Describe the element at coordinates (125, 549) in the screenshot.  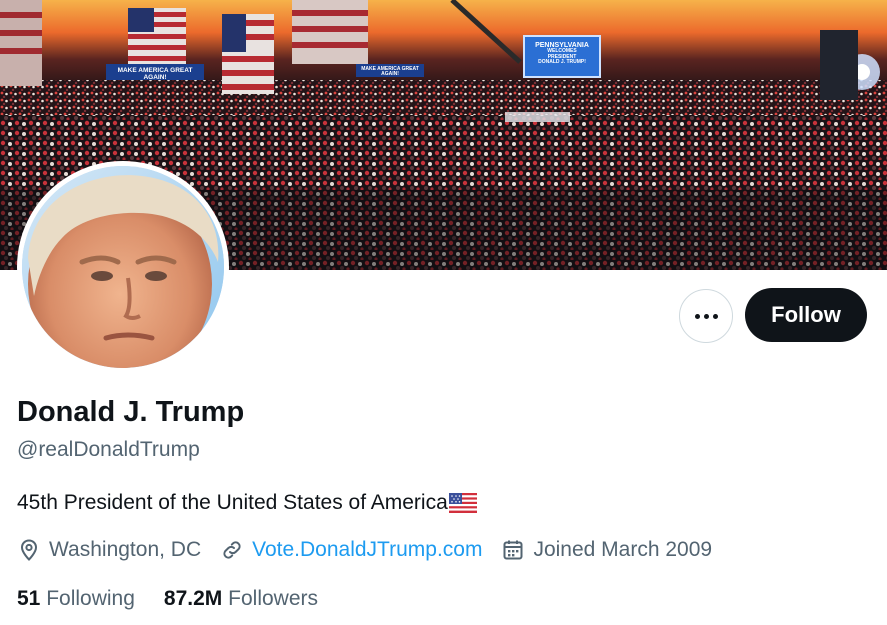
I see `location-text: Washington, DC` at that location.